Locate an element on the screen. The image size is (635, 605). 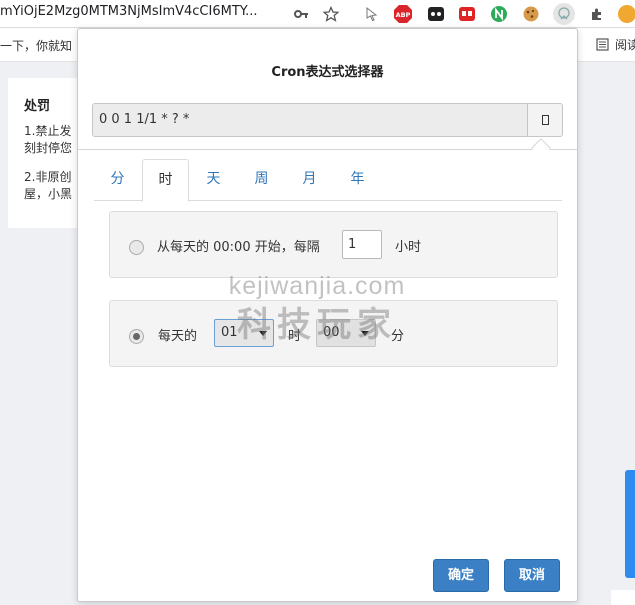
option-interval: 从每天的 00:00 开始，每隔 1 小时 is located at coordinates (333, 244).